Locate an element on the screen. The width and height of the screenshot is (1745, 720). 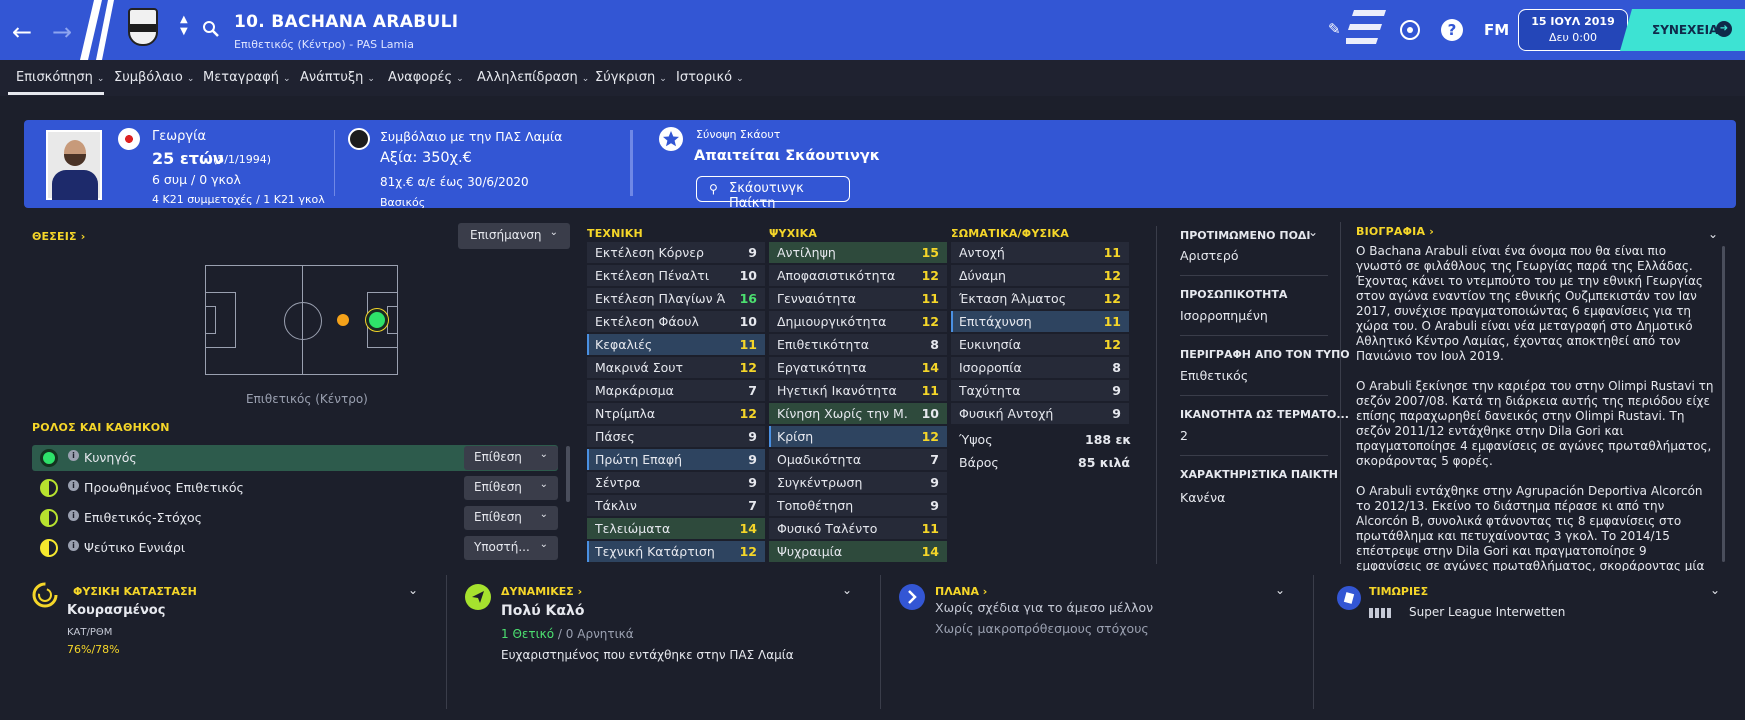
search-icon is located at coordinates (211, 29).